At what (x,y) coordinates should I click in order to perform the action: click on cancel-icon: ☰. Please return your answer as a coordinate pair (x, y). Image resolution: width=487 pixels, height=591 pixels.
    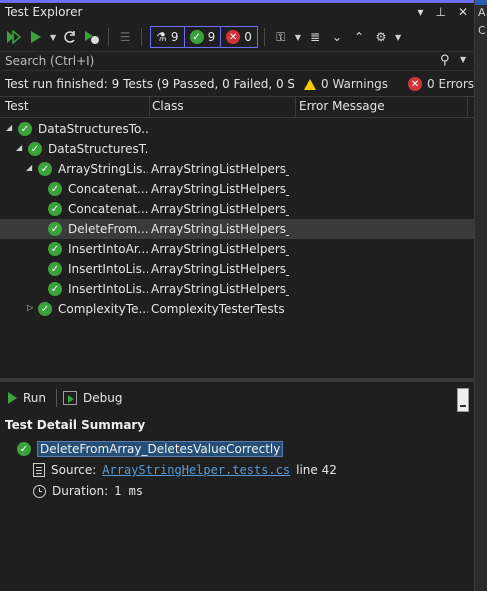
    Looking at the image, I should click on (125, 37).